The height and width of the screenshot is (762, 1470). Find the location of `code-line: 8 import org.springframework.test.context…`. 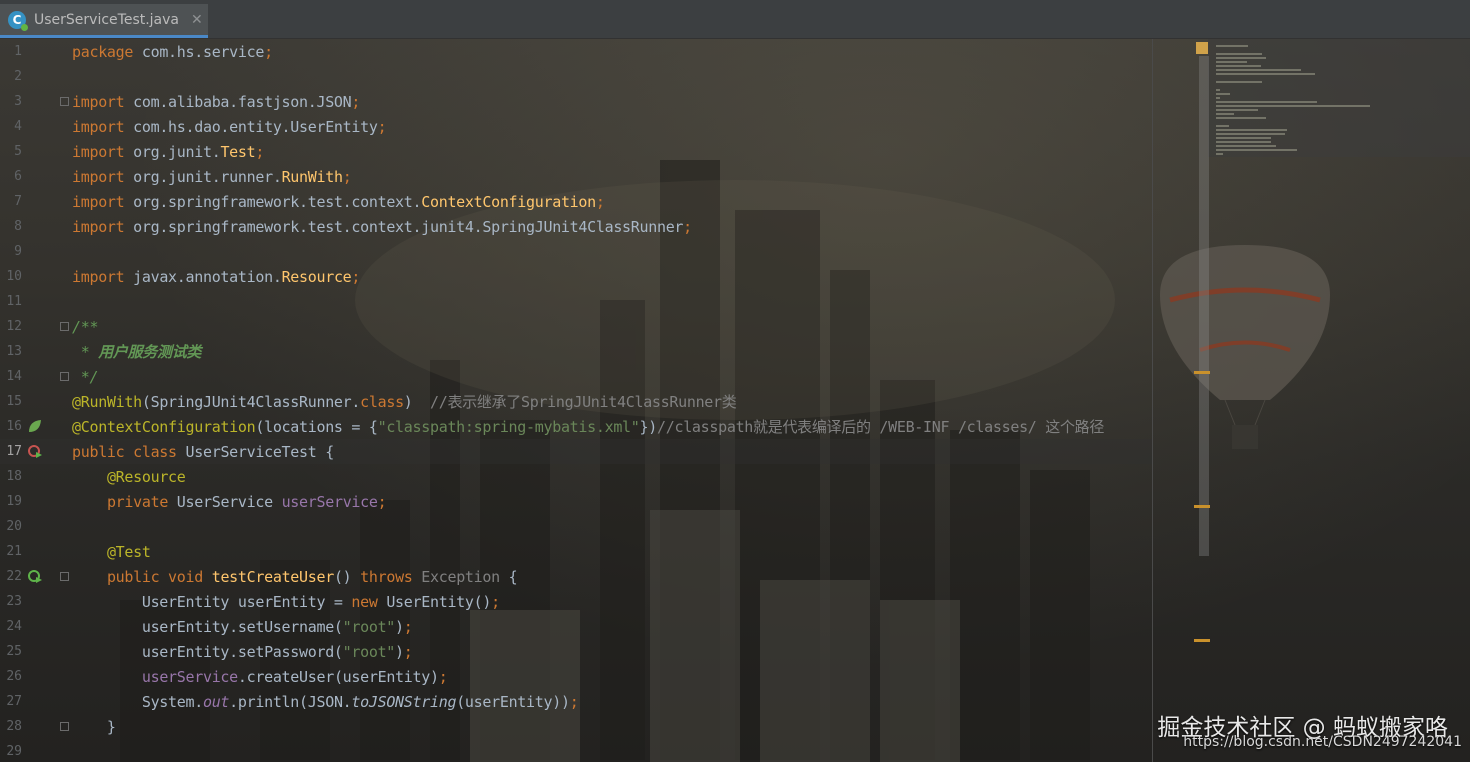

code-line: 8 import org.springframework.test.context… is located at coordinates (576, 226).